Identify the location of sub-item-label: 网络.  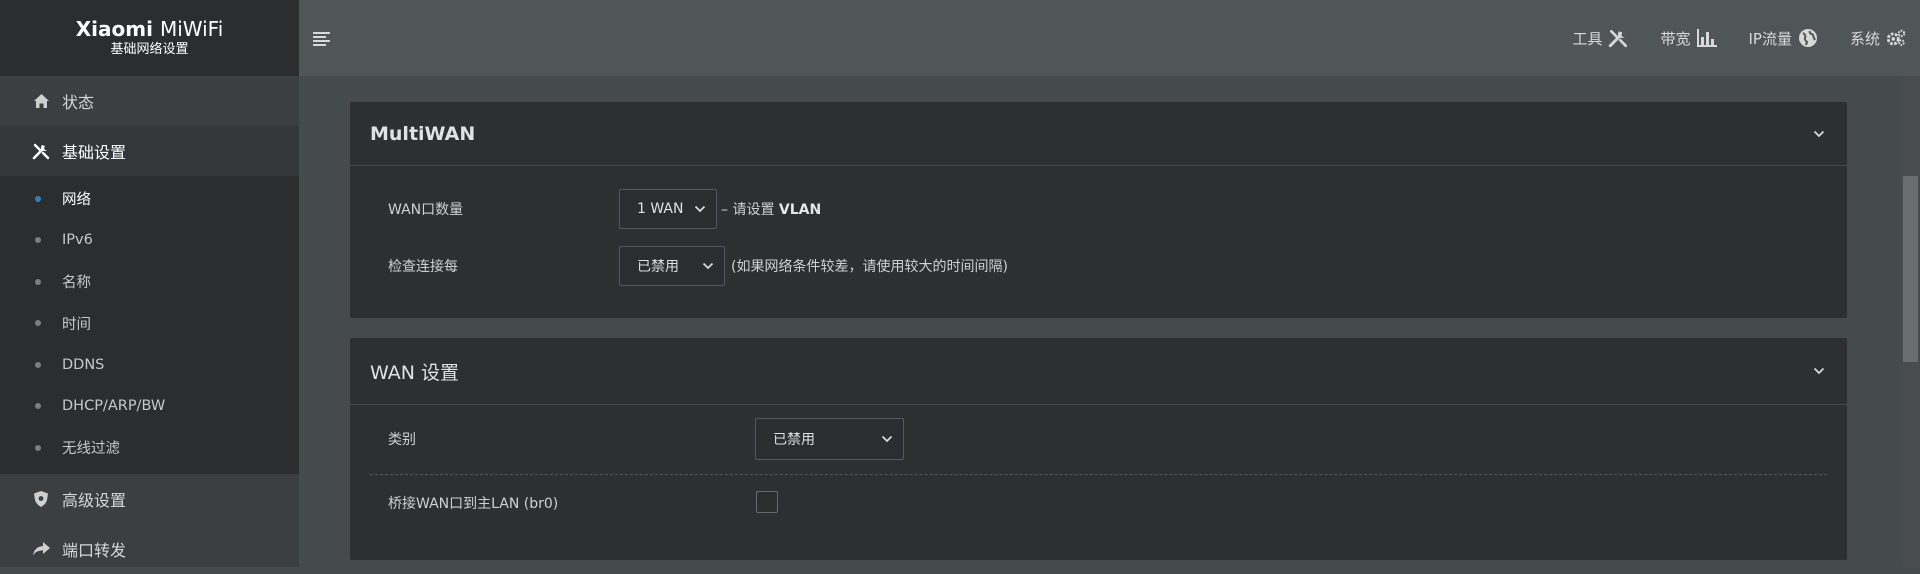
(76, 200).